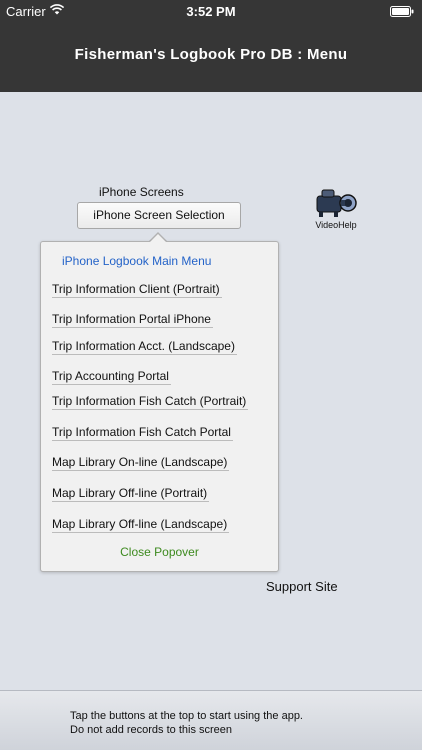 This screenshot has height=750, width=422. Describe the element at coordinates (131, 494) in the screenshot. I see `menu-item-map-offline-portrait: Map Library Off-line (Portrait)` at that location.